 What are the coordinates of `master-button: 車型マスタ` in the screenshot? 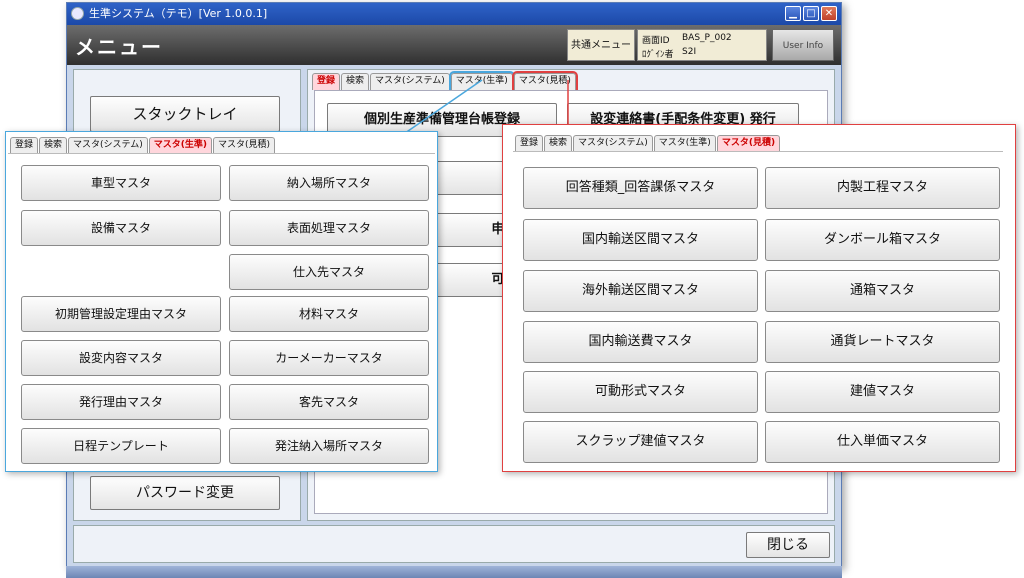 It's located at (121, 183).